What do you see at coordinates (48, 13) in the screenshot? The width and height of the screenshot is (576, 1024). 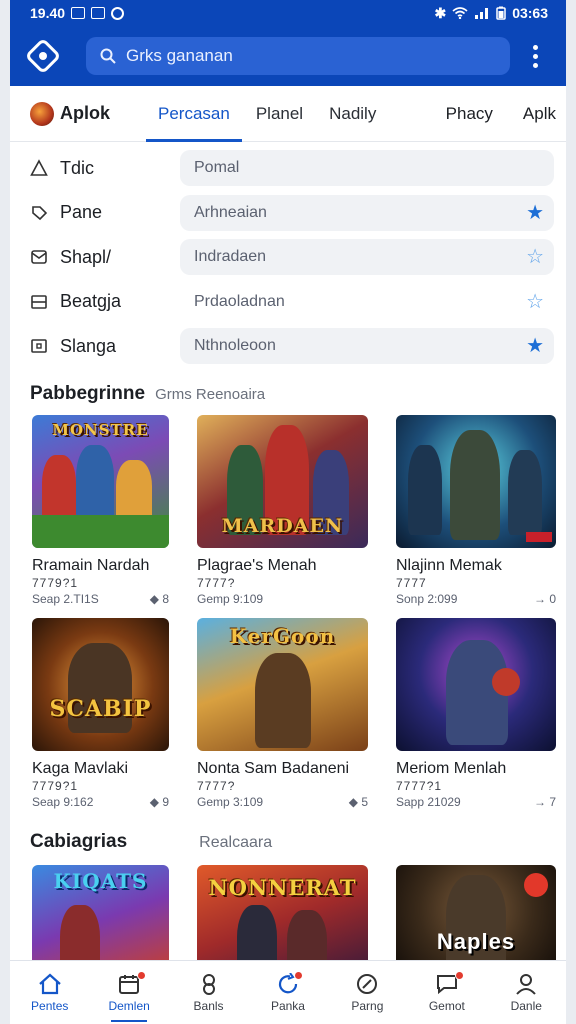 I see `status-time: 19.40` at bounding box center [48, 13].